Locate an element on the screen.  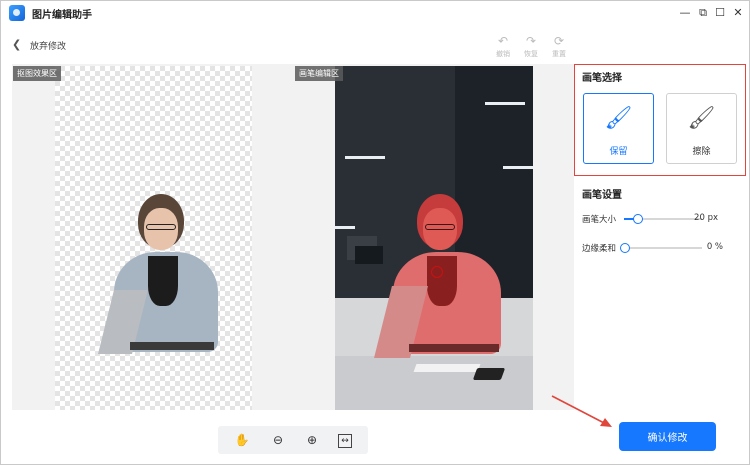
brush-size-value: 20 px is located at coordinates (706, 218).